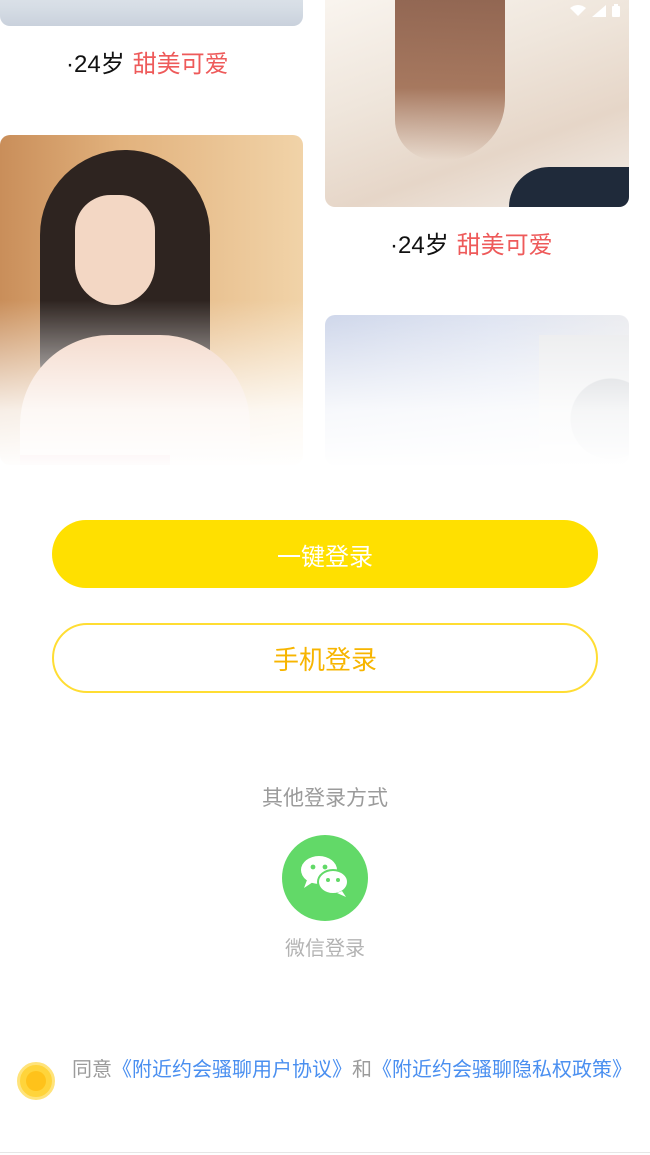 The height and width of the screenshot is (1155, 650). What do you see at coordinates (232, 1069) in the screenshot?
I see `user-agreement-link: 《附近约会骚聊用户协议》` at bounding box center [232, 1069].